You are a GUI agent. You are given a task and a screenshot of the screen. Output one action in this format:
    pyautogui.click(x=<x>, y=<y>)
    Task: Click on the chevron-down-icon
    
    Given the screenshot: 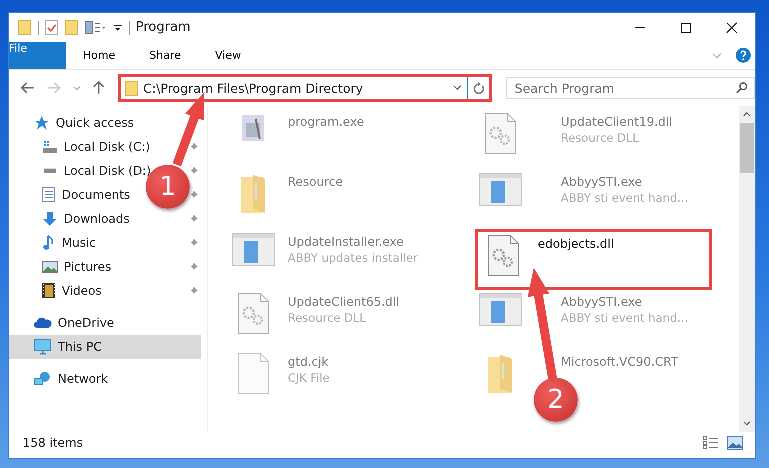 What is the action you would take?
    pyautogui.click(x=457, y=88)
    